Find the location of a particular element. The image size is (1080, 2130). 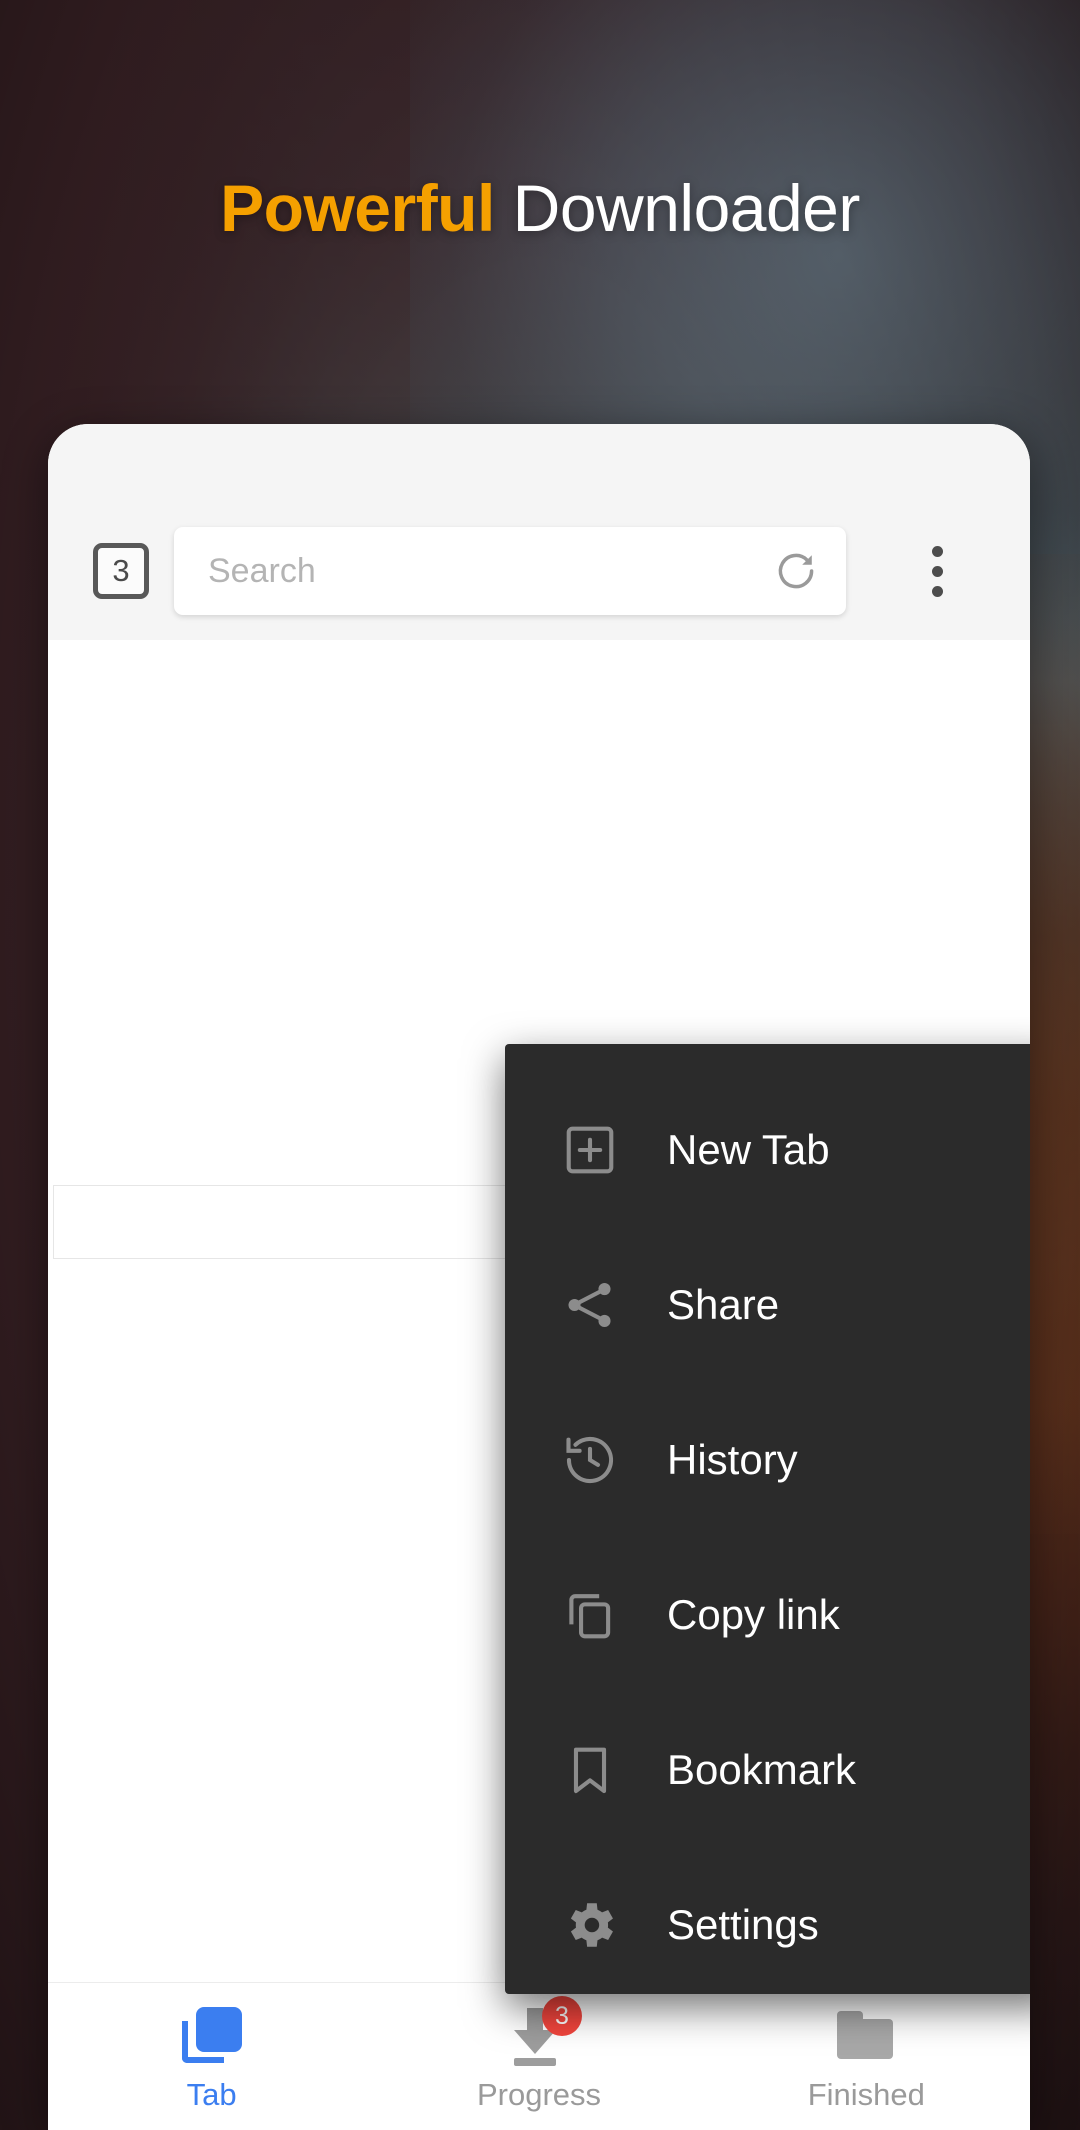

nav-item-progress: 3 Progress is located at coordinates (538, 2056).